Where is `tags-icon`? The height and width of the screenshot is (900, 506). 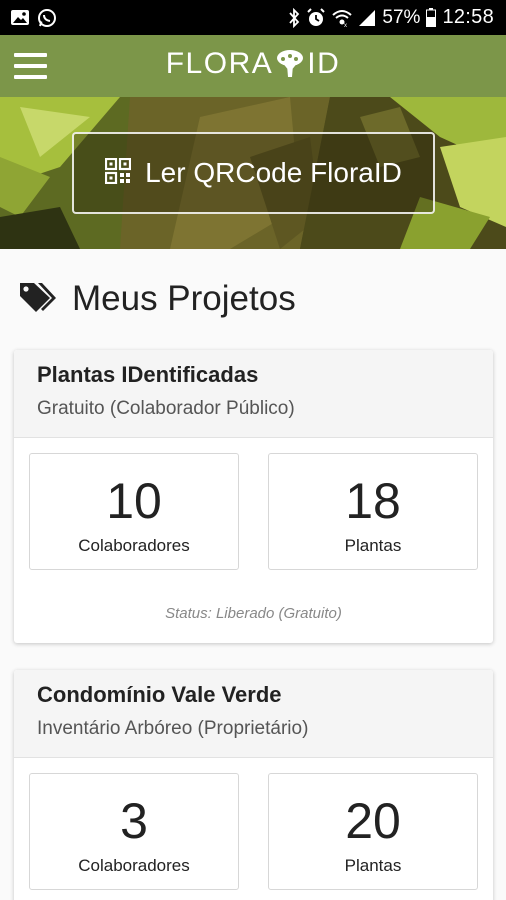 tags-icon is located at coordinates (38, 299).